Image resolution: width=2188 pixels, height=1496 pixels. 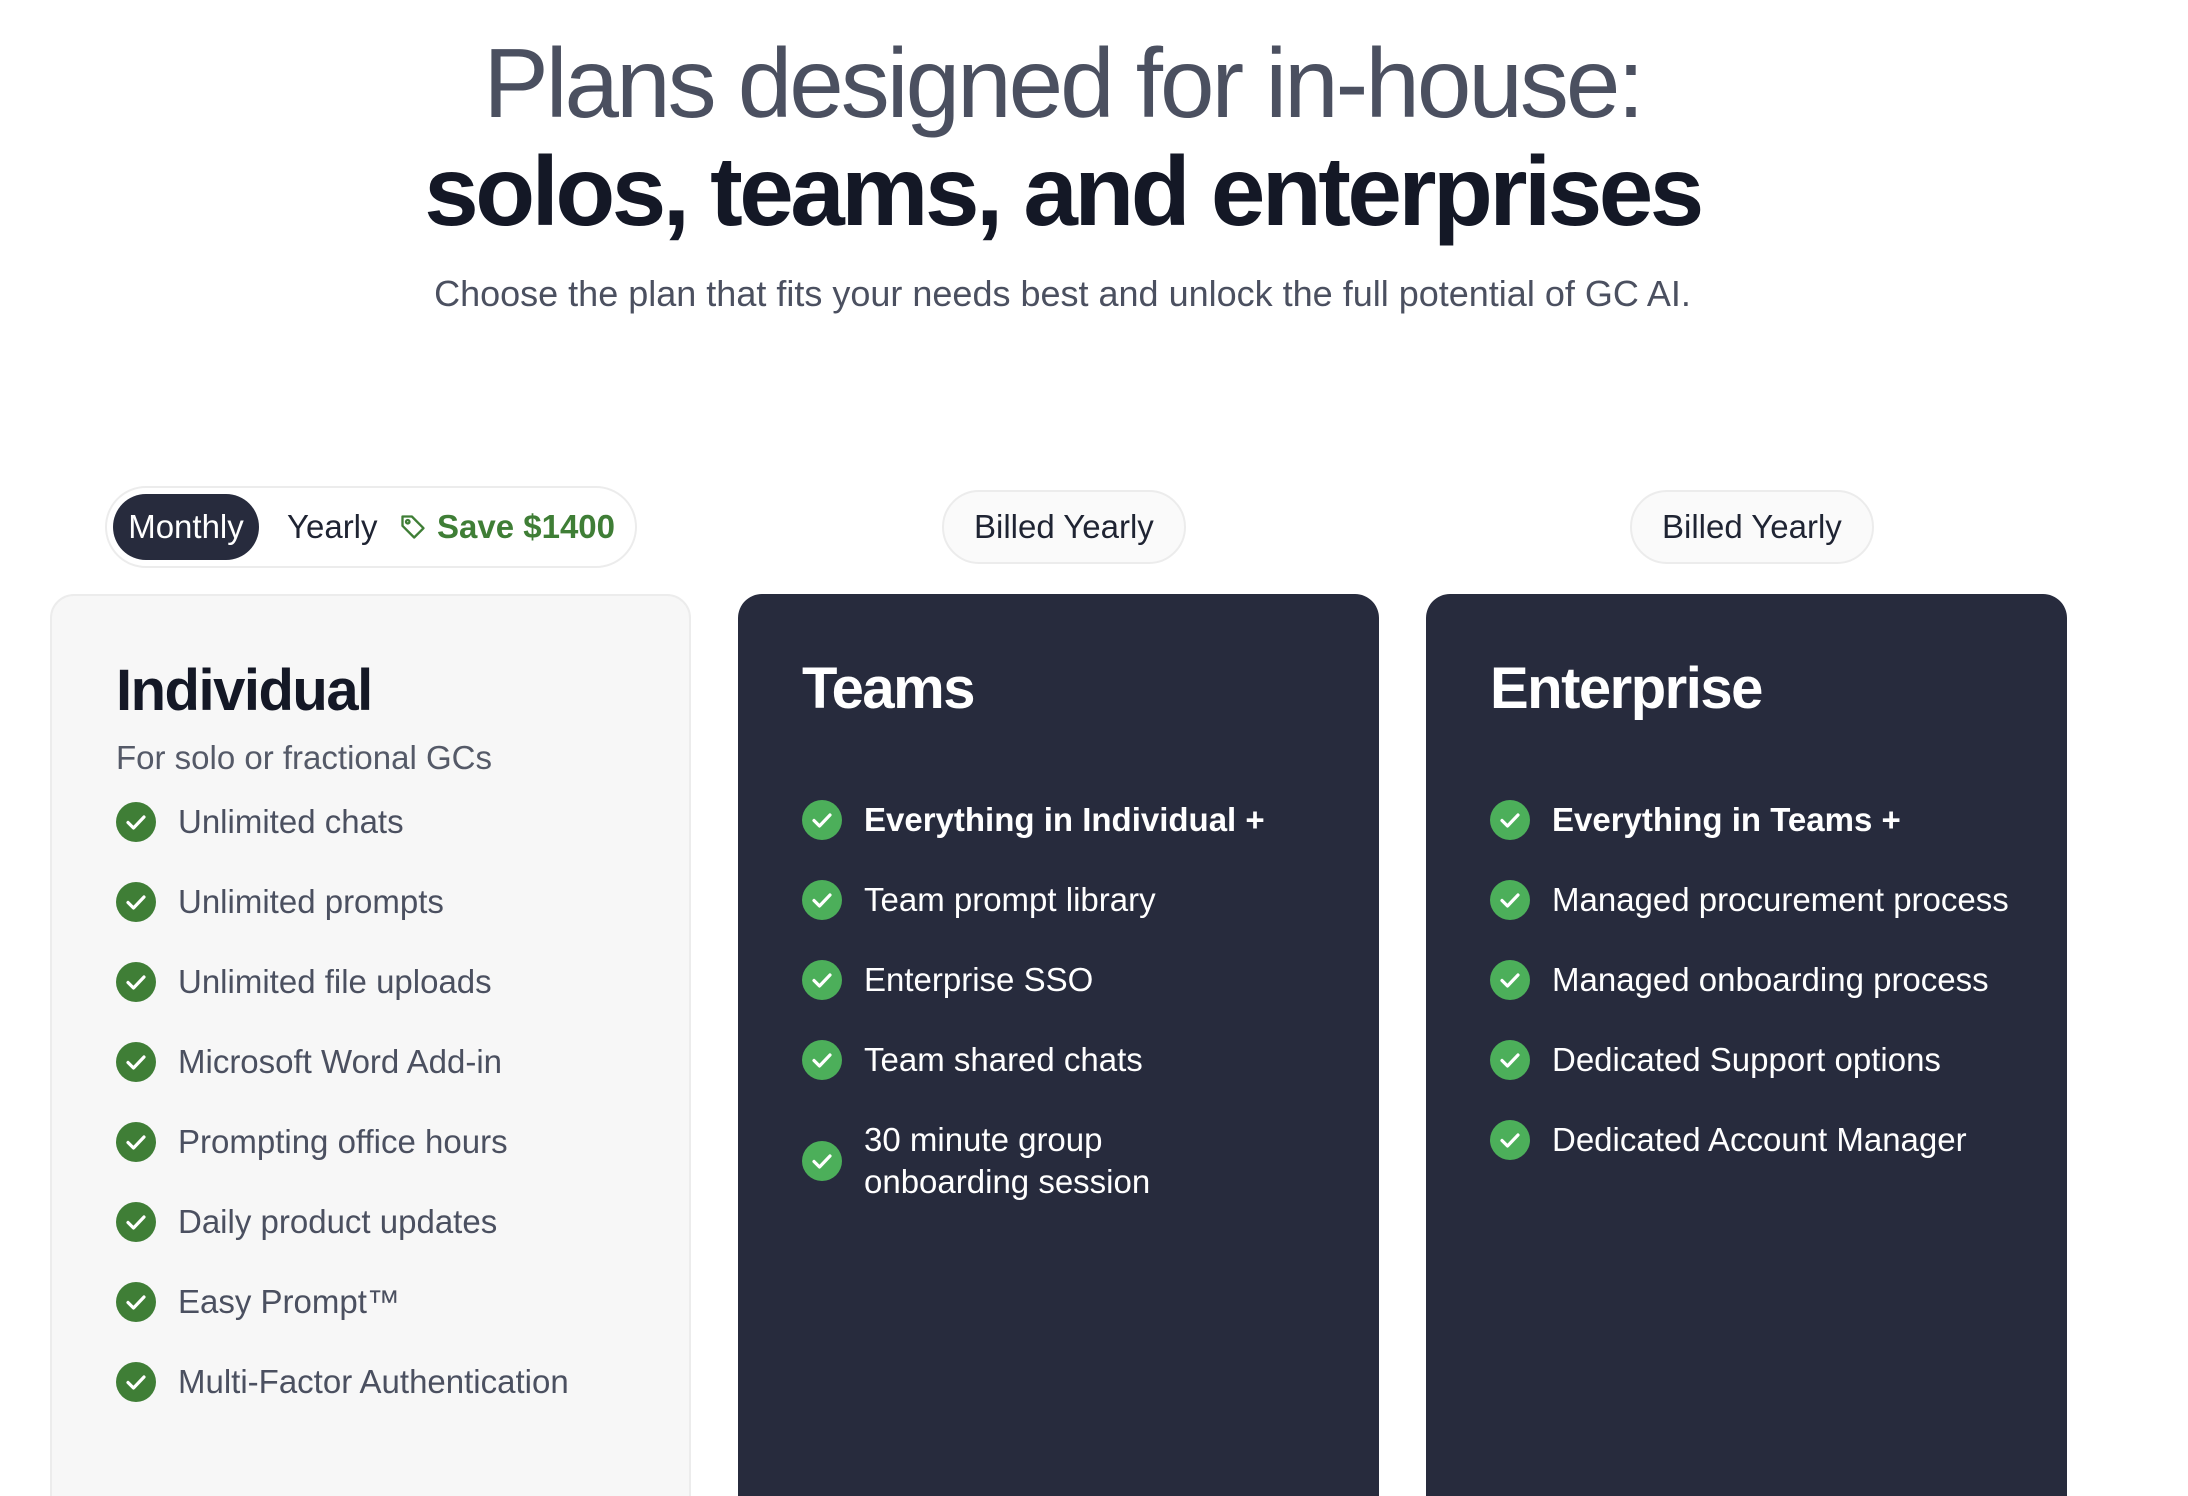 What do you see at coordinates (888, 688) in the screenshot?
I see `plan-title: Teams` at bounding box center [888, 688].